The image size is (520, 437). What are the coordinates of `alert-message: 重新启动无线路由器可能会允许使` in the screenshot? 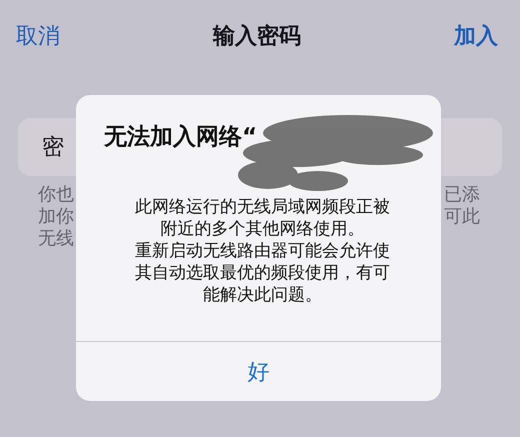 It's located at (262, 251).